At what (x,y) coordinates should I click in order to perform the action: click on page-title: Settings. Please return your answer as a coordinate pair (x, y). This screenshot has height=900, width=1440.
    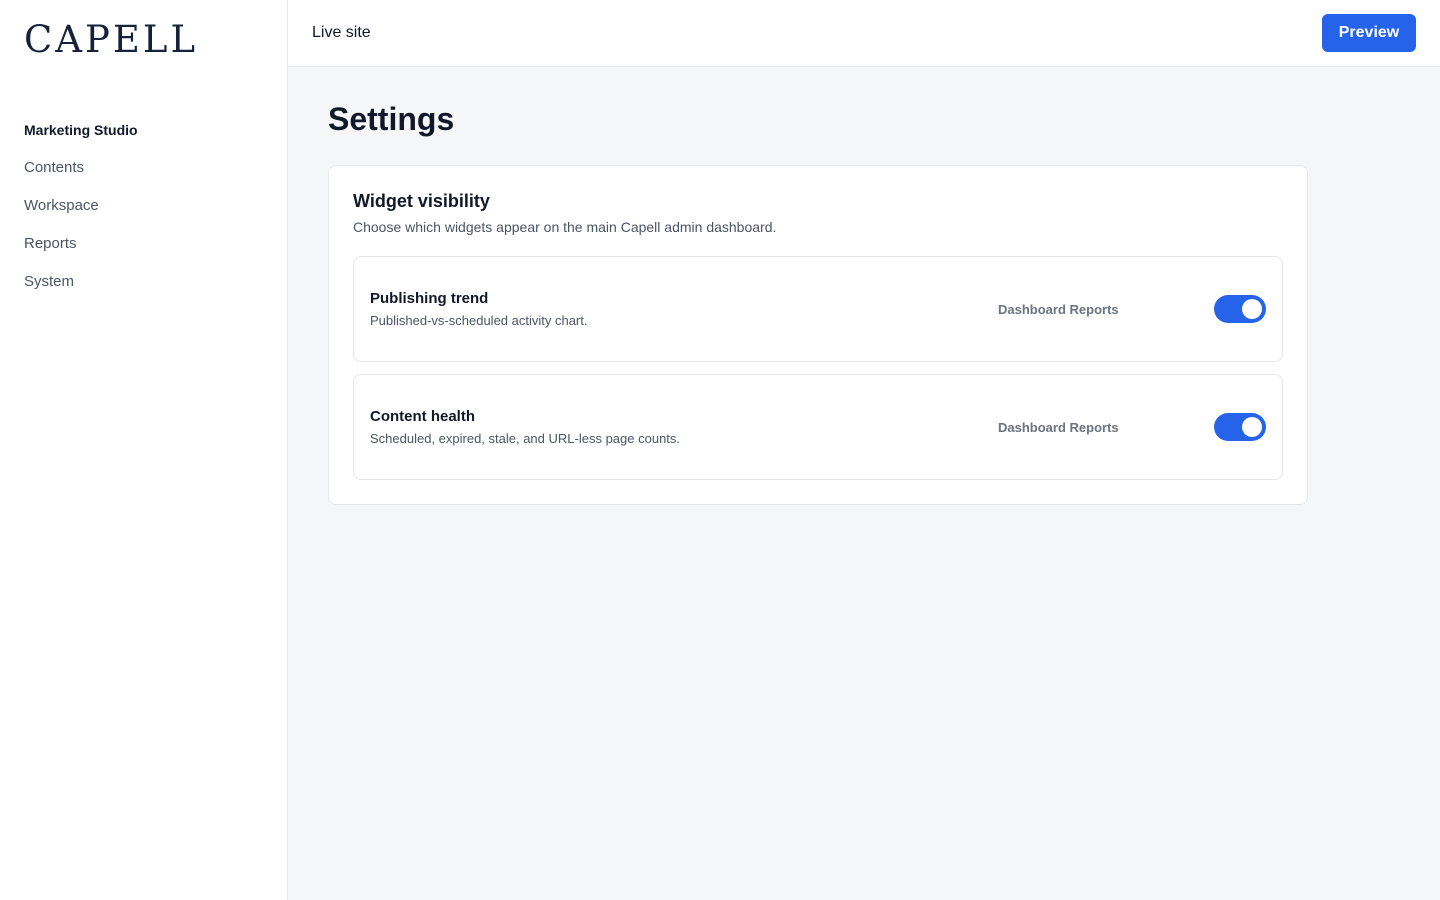
    Looking at the image, I should click on (391, 119).